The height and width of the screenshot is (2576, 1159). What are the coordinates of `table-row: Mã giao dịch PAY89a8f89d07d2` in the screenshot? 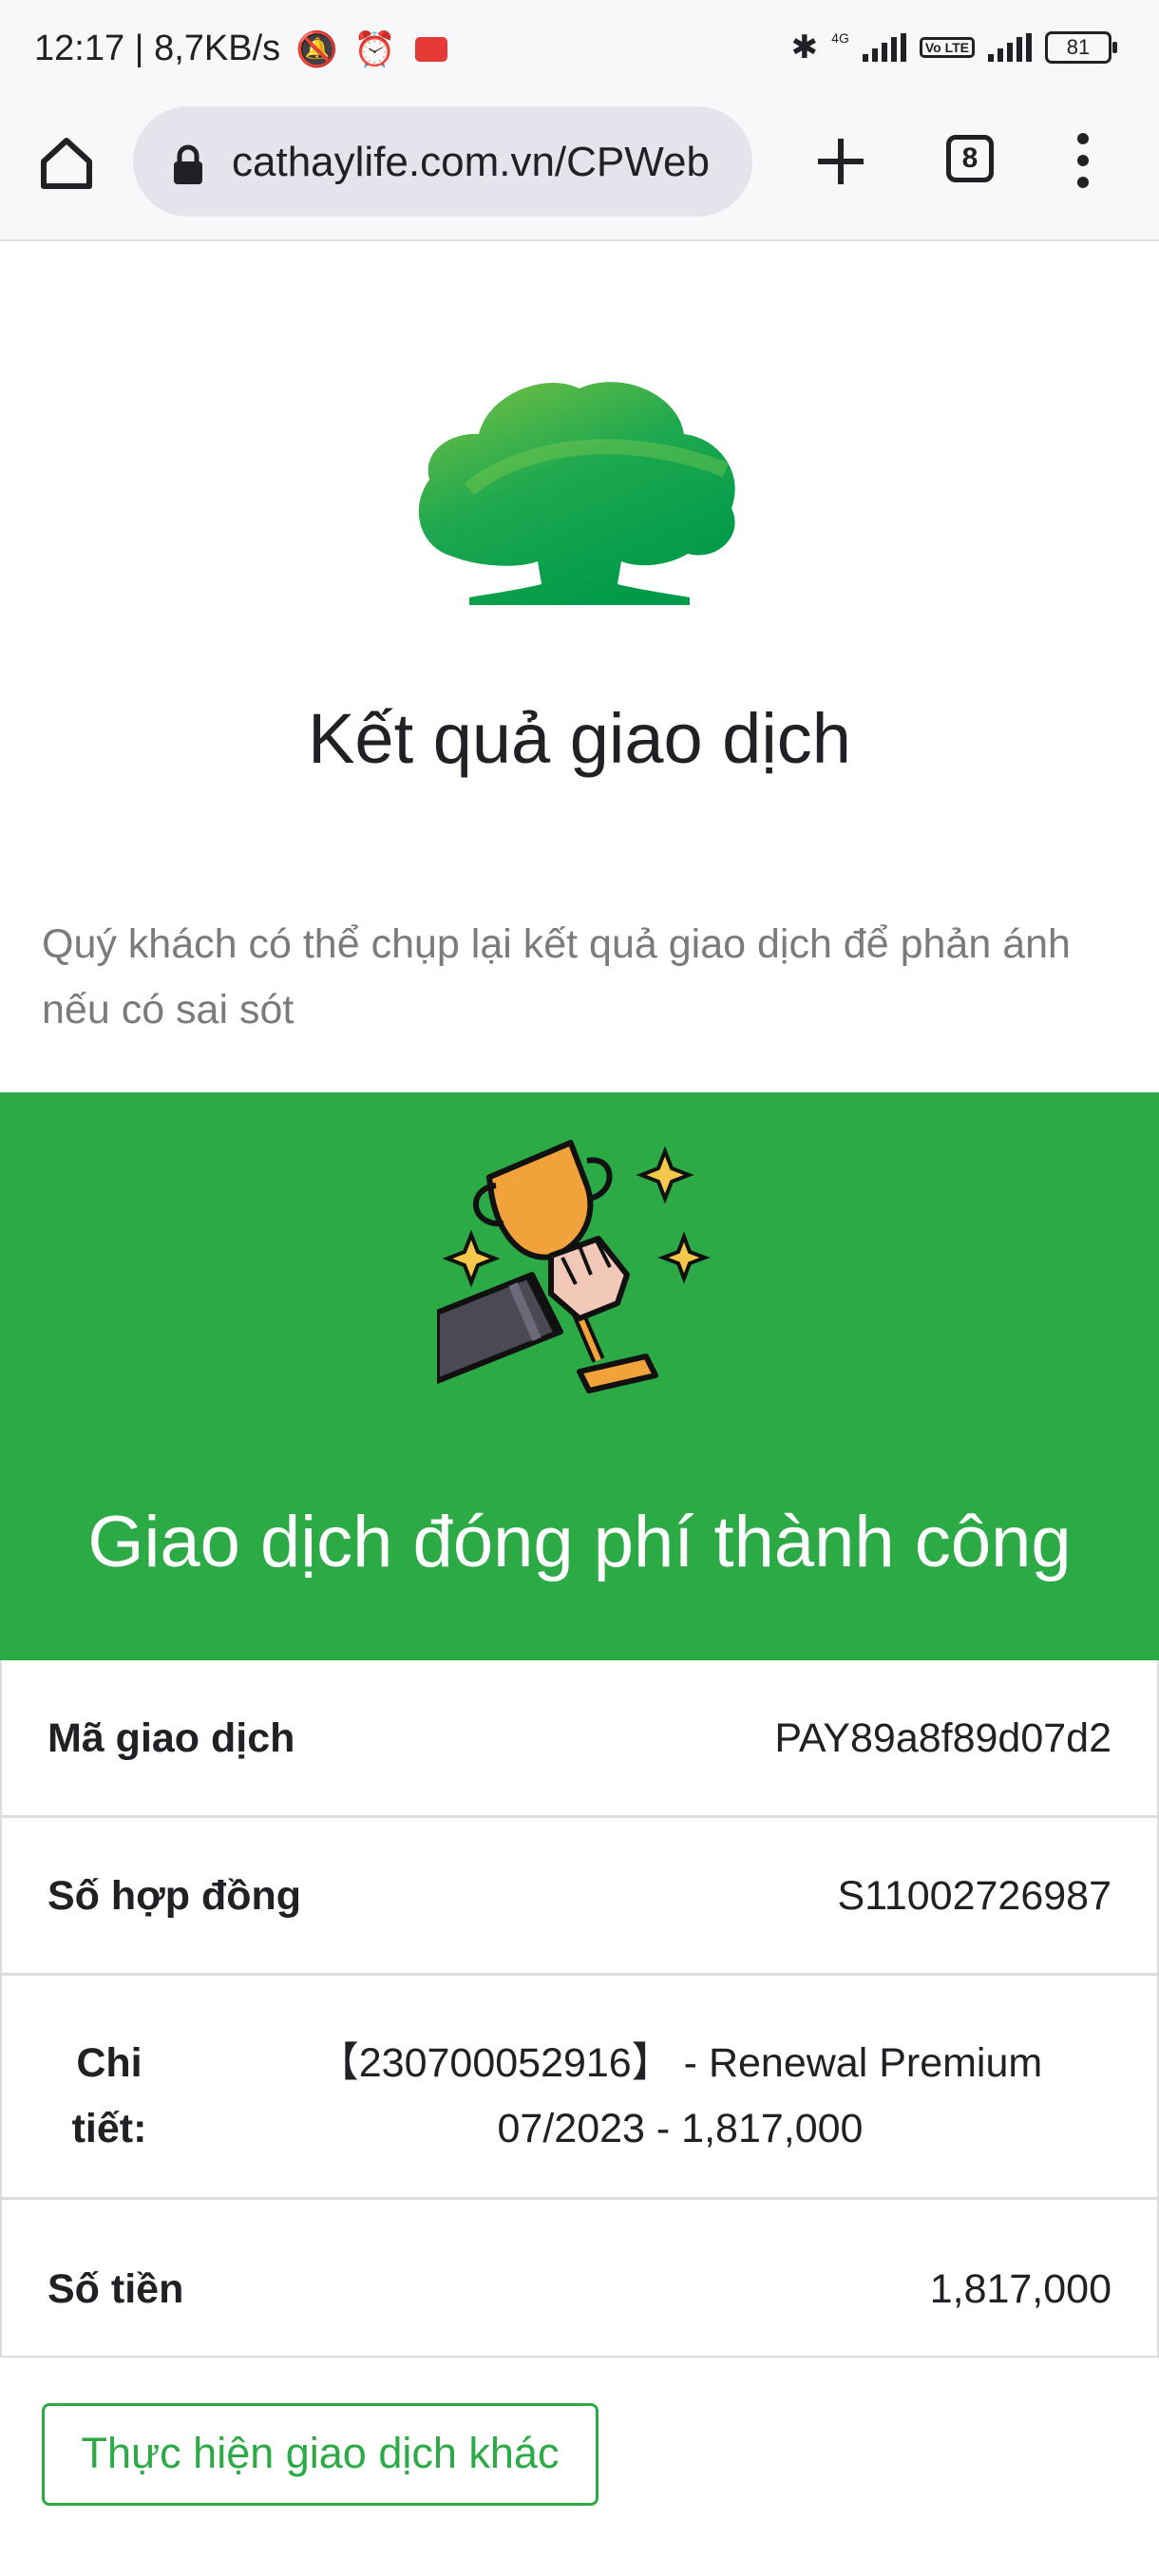 It's located at (579, 1739).